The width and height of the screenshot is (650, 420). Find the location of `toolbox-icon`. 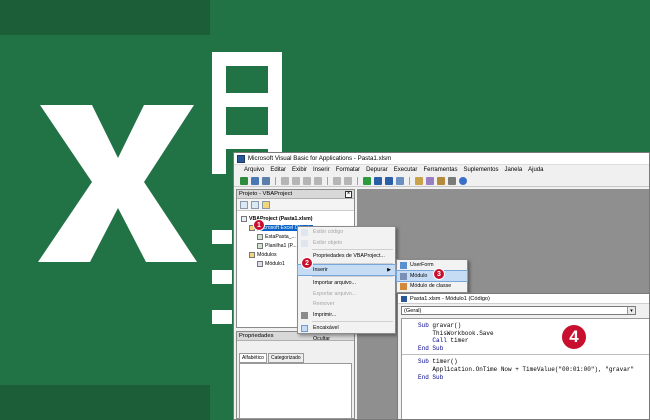

toolbox-icon is located at coordinates (452, 180).